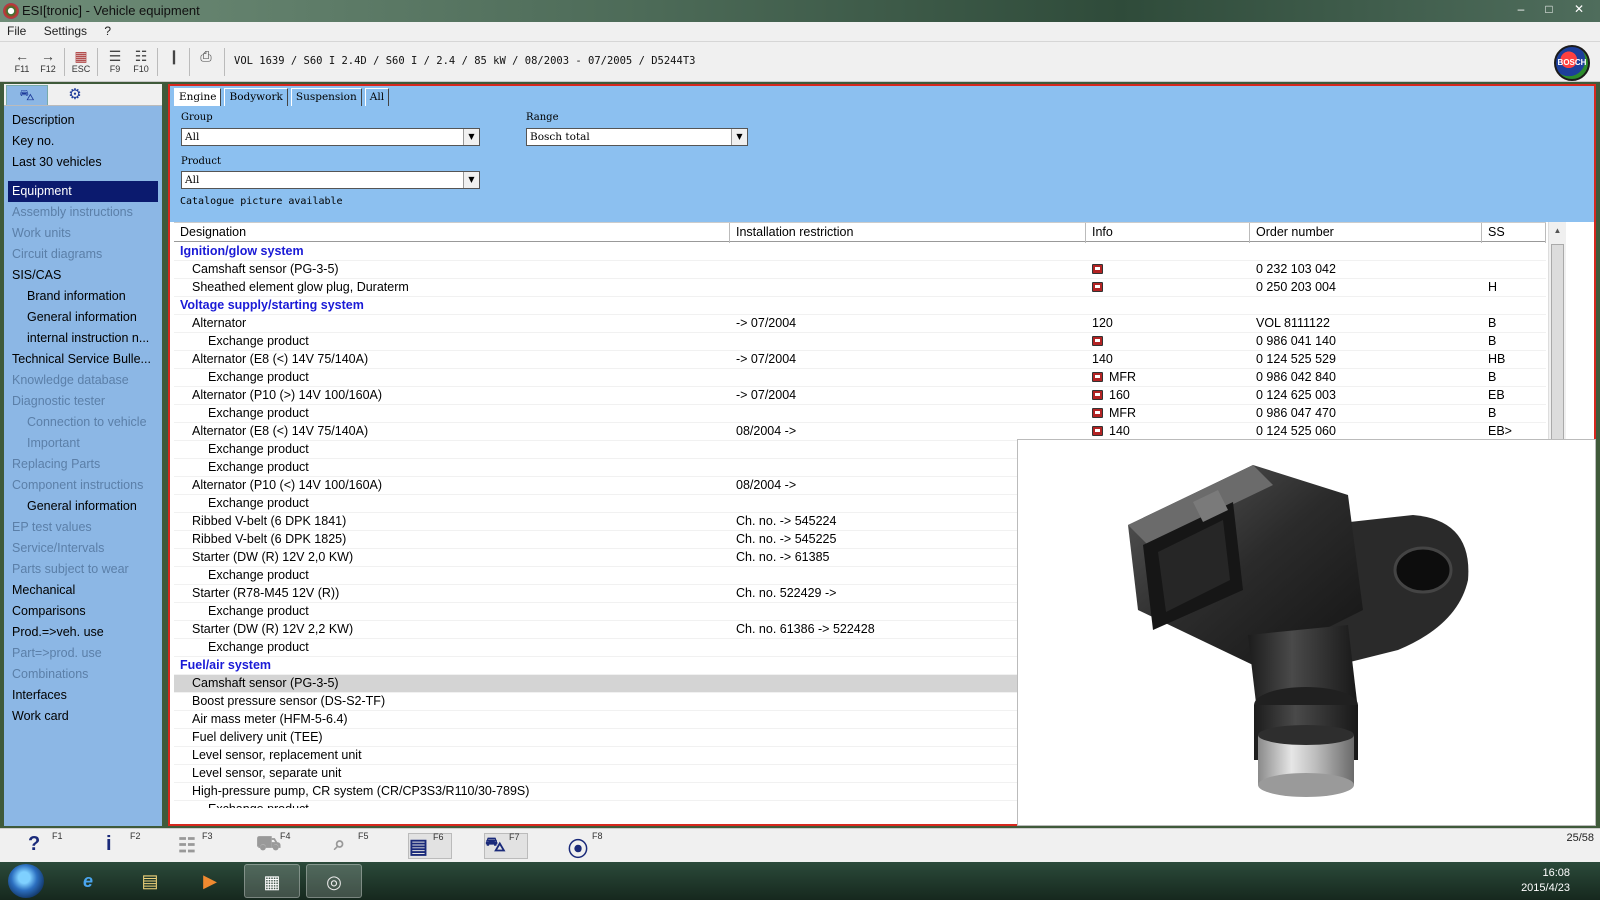 This screenshot has height=900, width=1600. What do you see at coordinates (83, 695) in the screenshot?
I see `sidebar-item-interfaces: Interfaces` at bounding box center [83, 695].